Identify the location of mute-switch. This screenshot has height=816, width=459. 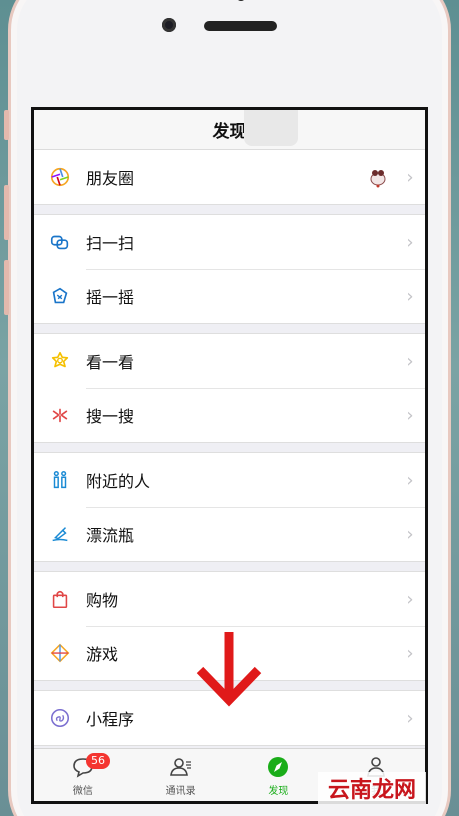
(6, 125).